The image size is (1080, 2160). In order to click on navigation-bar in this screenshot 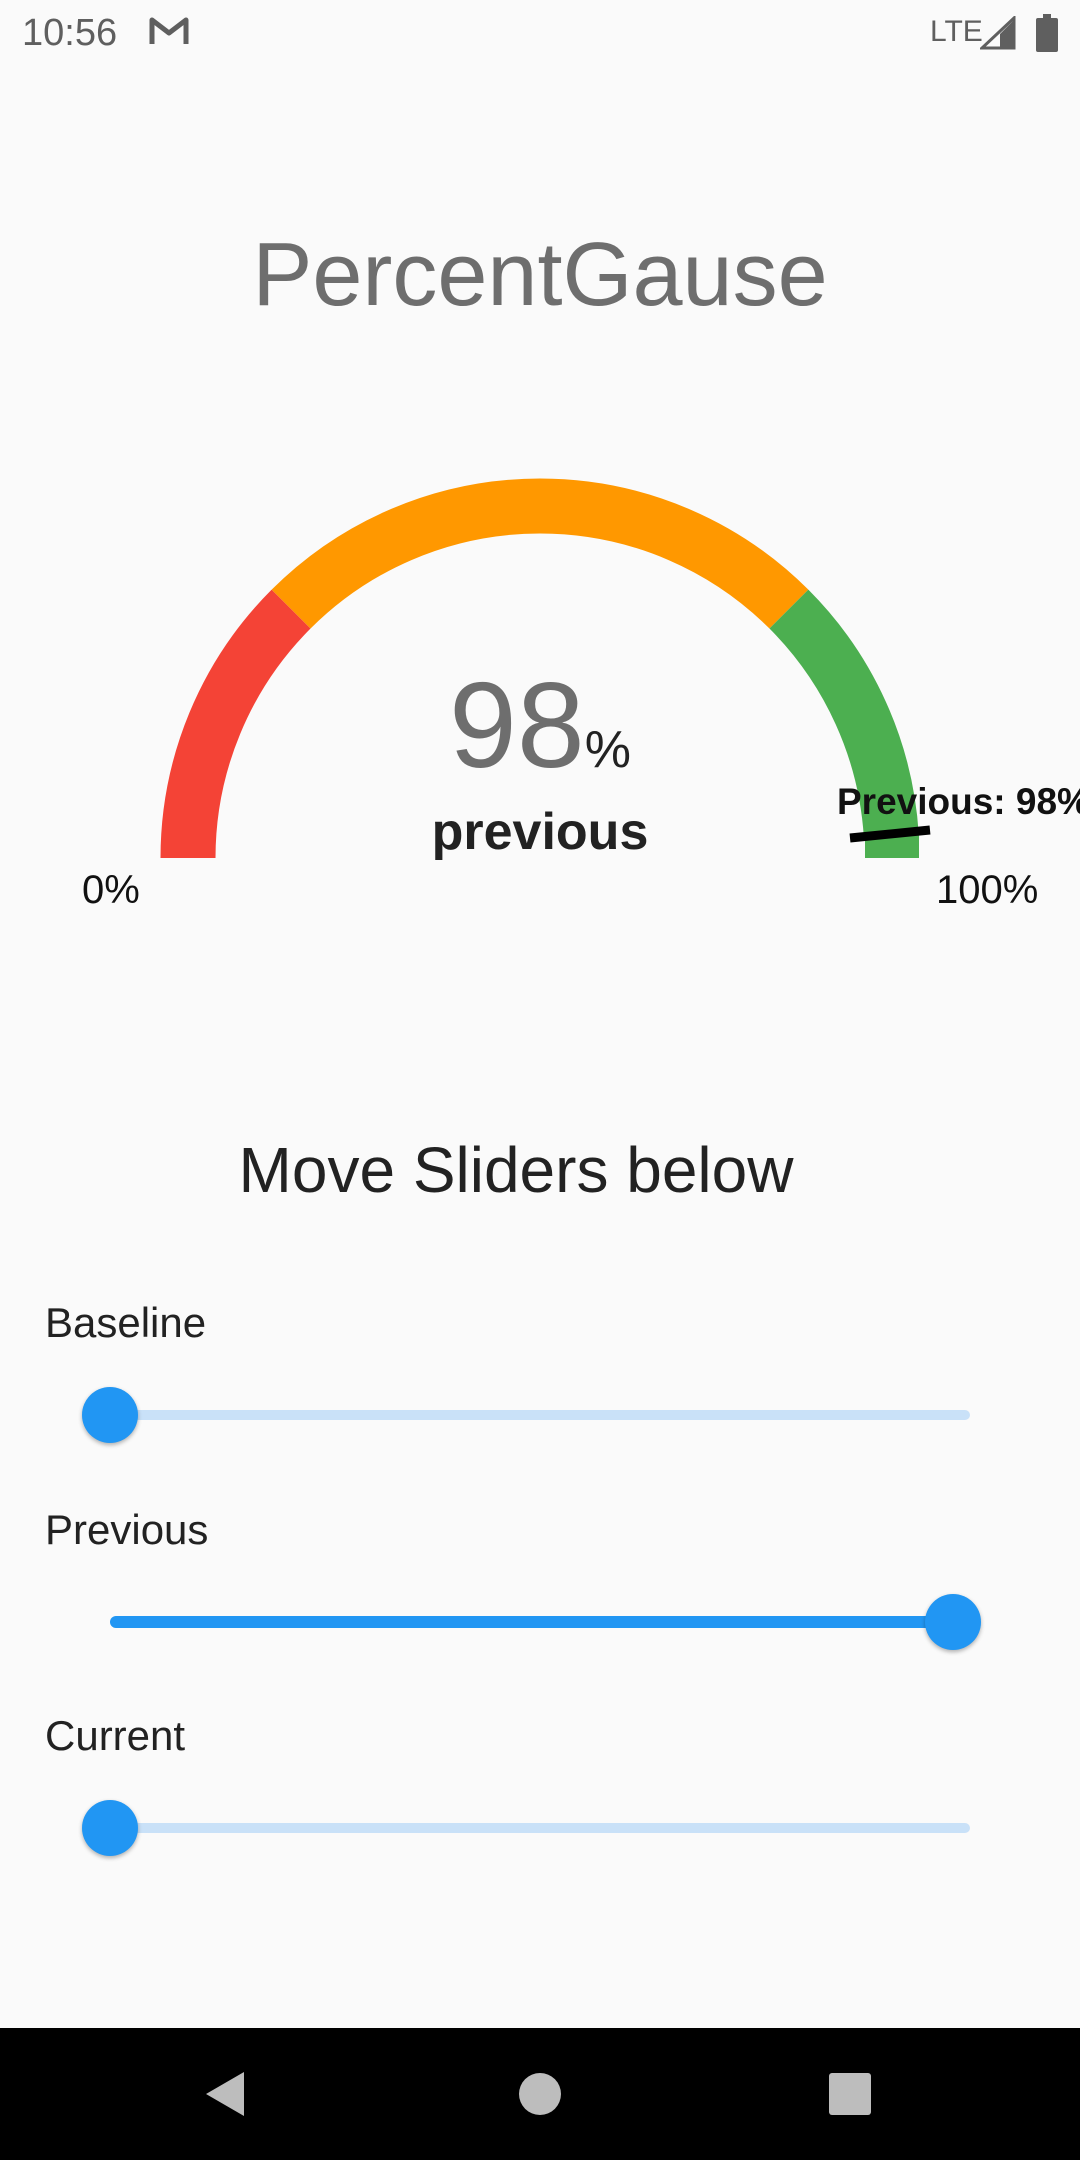, I will do `click(540, 2094)`.